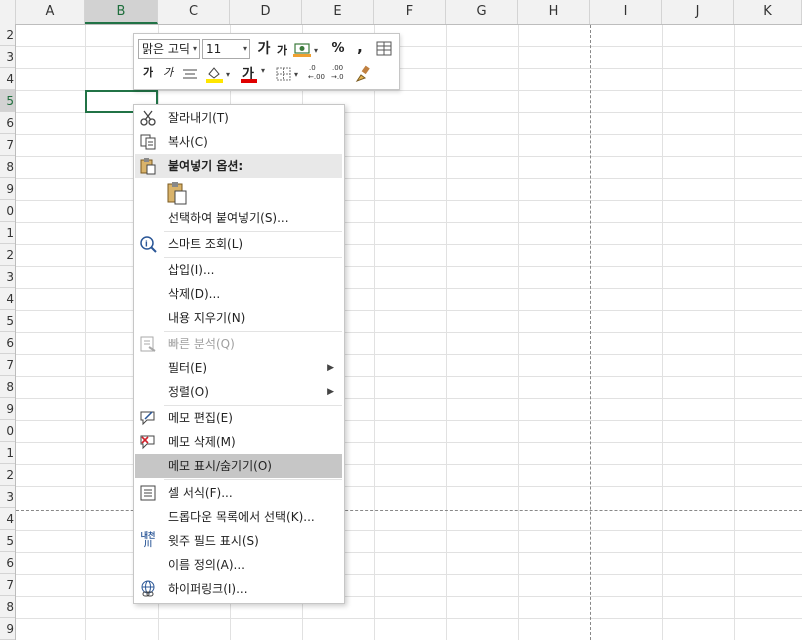 The height and width of the screenshot is (640, 802). I want to click on menu-item-delete-note: 메모 삭제(M), so click(238, 442).